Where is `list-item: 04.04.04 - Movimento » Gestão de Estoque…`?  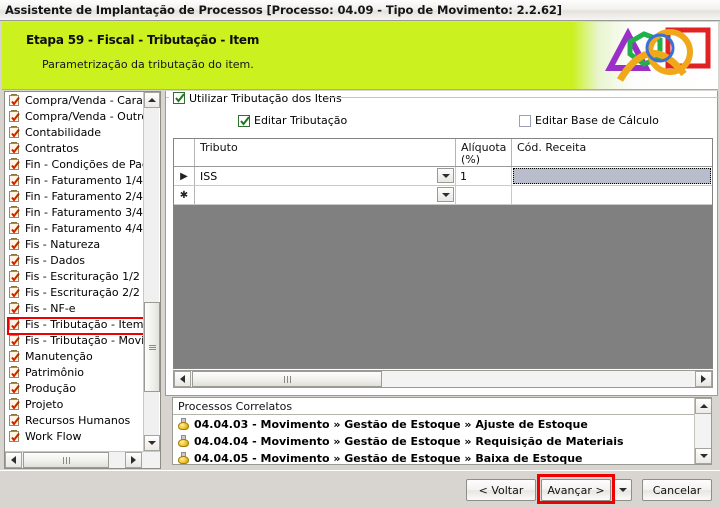 list-item: 04.04.04 - Movimento » Gestão de Estoque… is located at coordinates (434, 441).